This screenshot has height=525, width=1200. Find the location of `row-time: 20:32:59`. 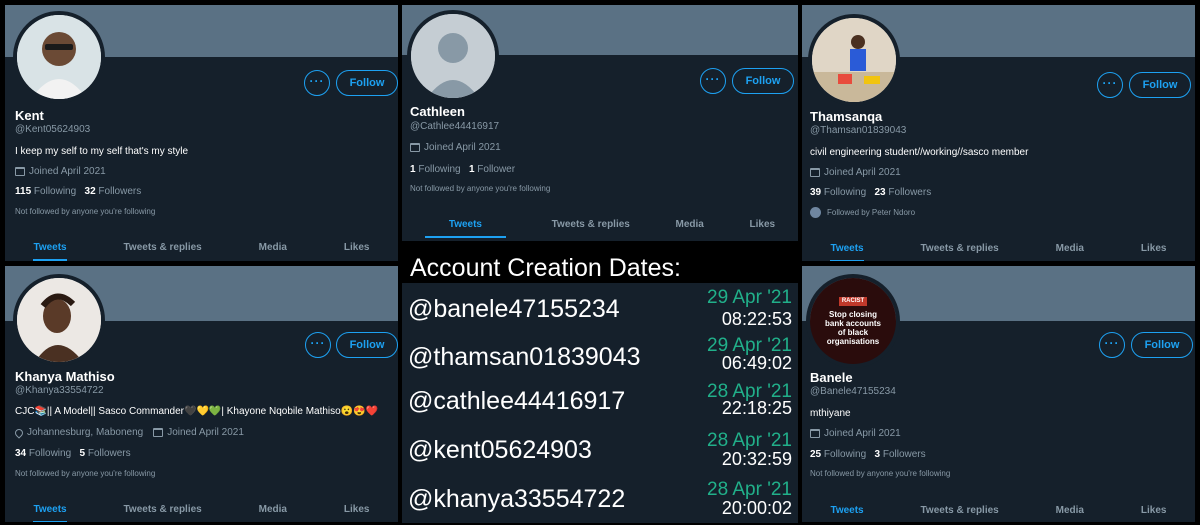

row-time: 20:32:59 is located at coordinates (756, 459).